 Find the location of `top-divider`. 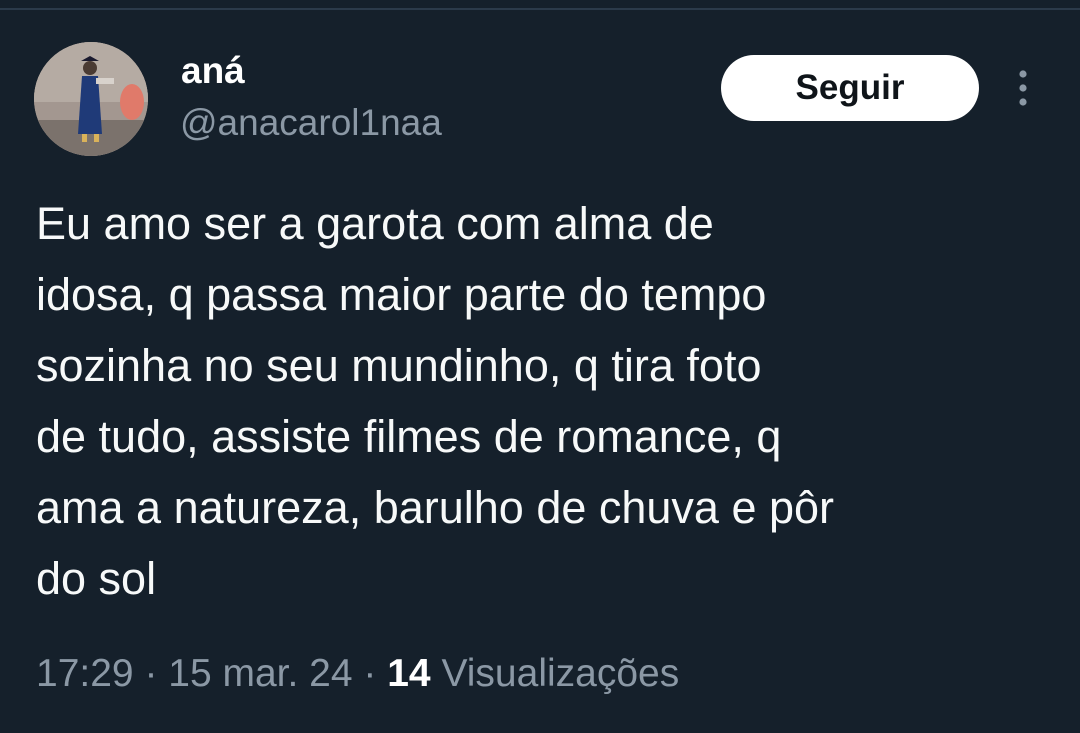

top-divider is located at coordinates (540, 9).